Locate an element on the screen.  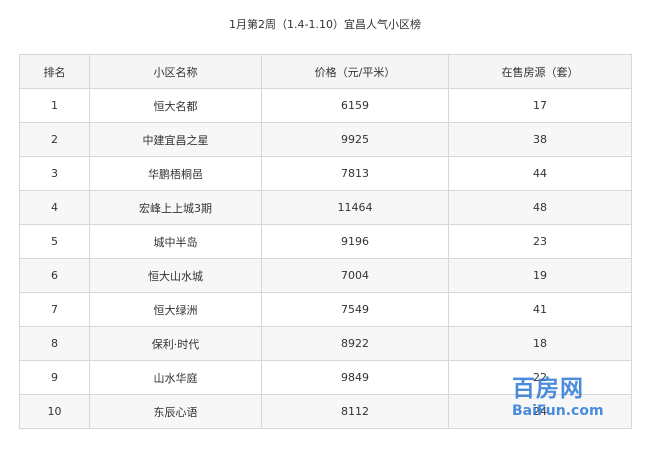
cell-rank: 7 is located at coordinates (54, 309).